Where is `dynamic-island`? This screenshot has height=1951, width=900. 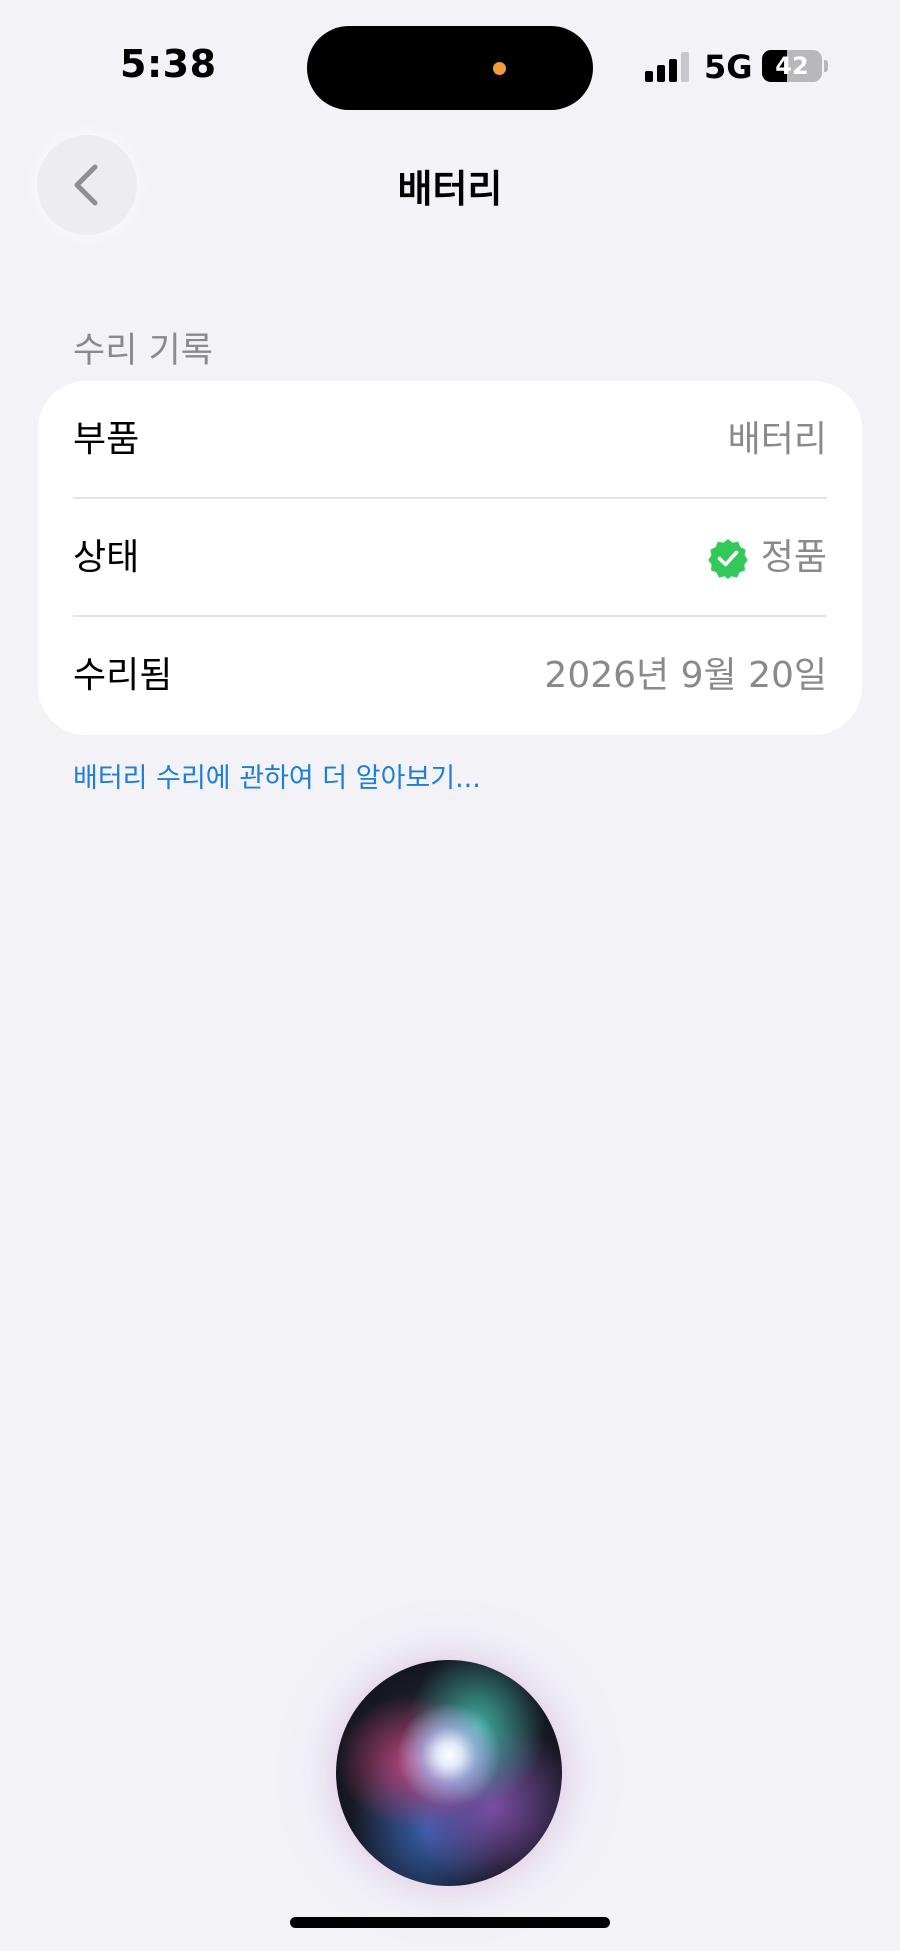
dynamic-island is located at coordinates (450, 68).